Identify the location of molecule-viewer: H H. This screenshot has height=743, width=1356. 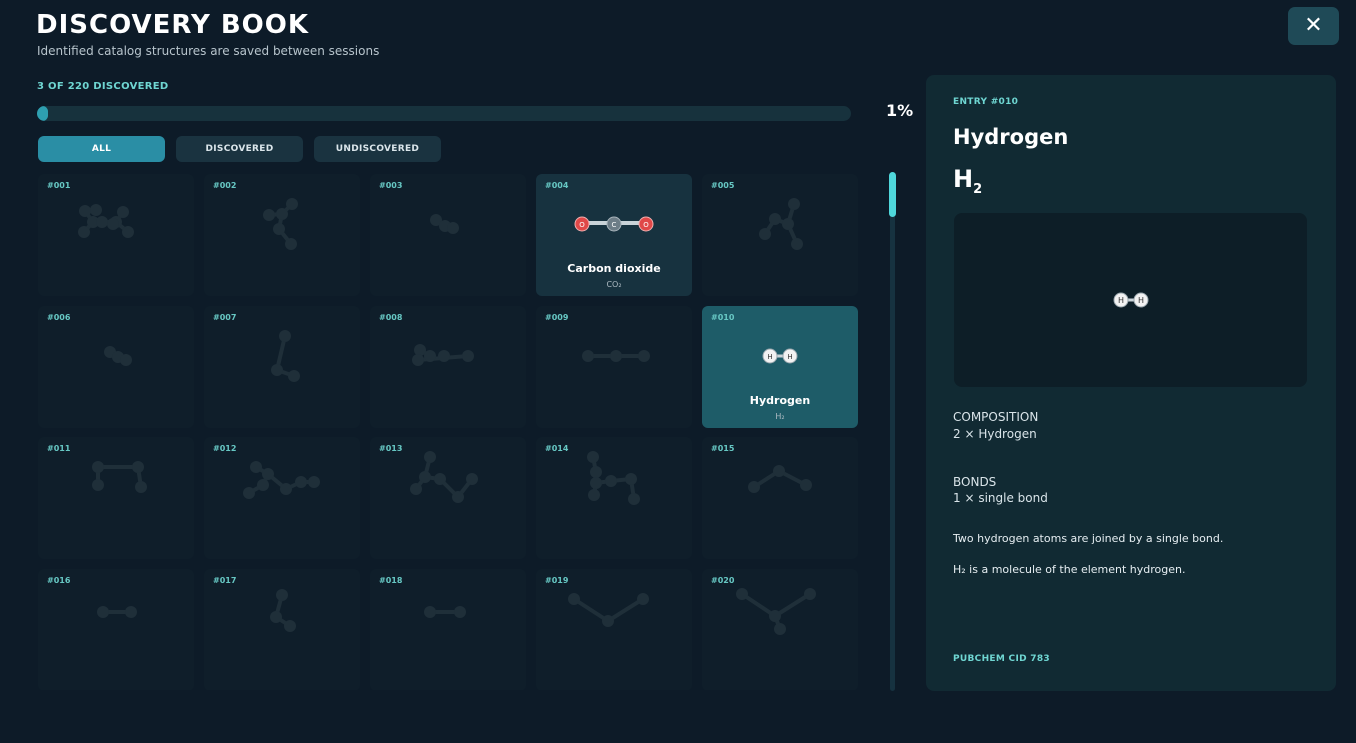
(1130, 300).